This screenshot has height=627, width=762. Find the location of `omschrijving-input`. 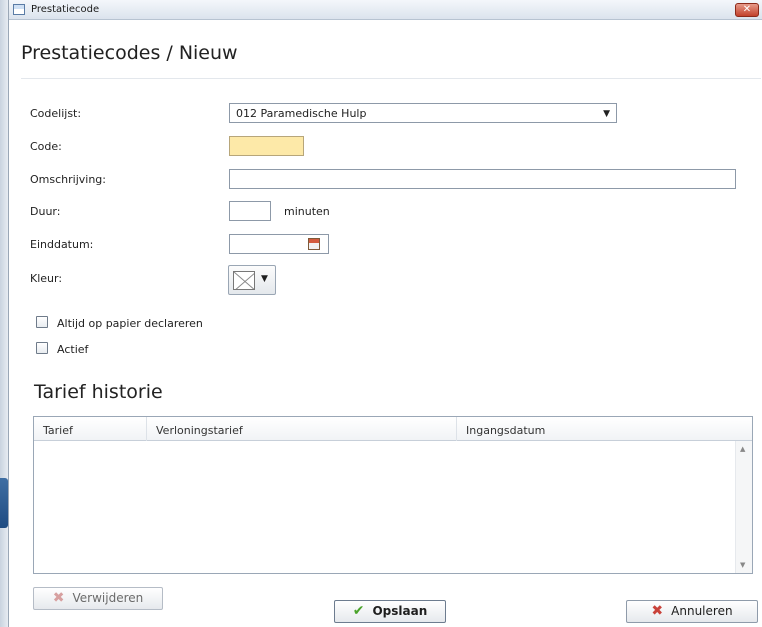

omschrijving-input is located at coordinates (482, 179).